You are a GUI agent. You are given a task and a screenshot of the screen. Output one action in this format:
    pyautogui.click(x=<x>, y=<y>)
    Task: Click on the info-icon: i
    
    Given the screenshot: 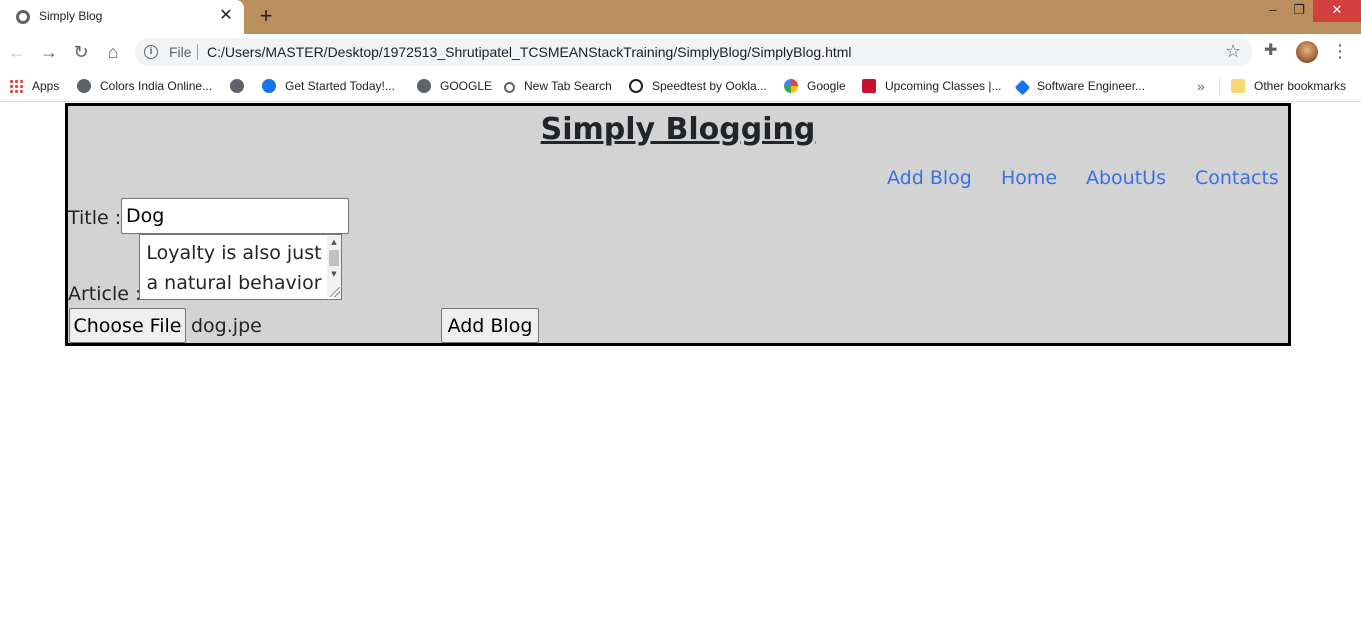 What is the action you would take?
    pyautogui.click(x=151, y=52)
    